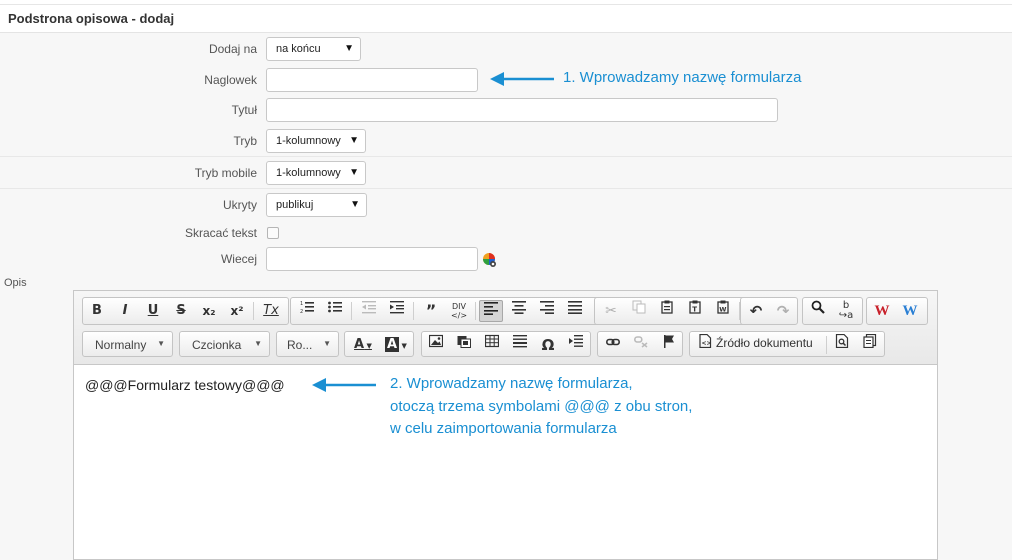 The width and height of the screenshot is (1012, 560). Describe the element at coordinates (897, 311) in the screenshot. I see `toolbar-group-word: W W` at that location.